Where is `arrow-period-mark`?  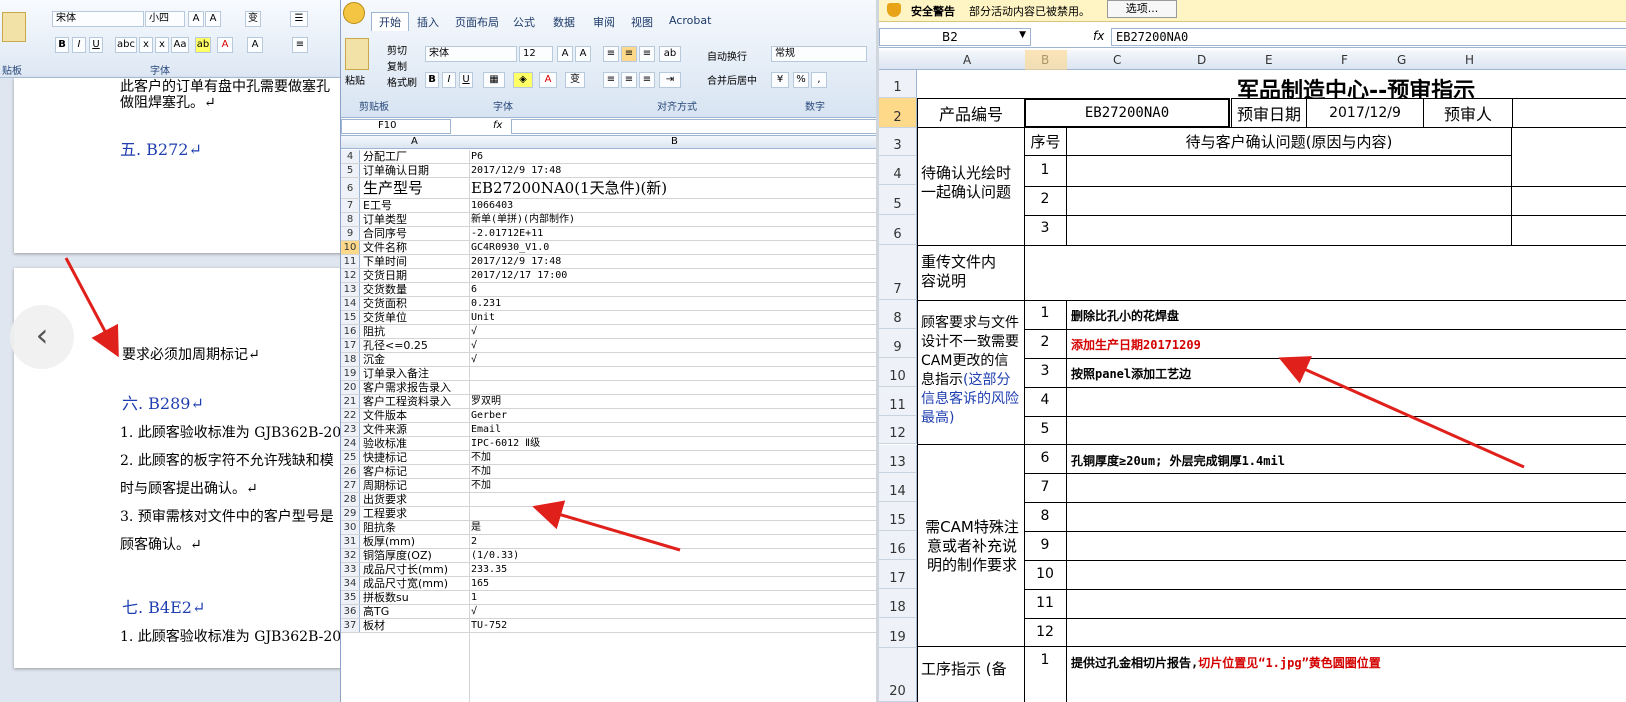 arrow-period-mark is located at coordinates (606, 526).